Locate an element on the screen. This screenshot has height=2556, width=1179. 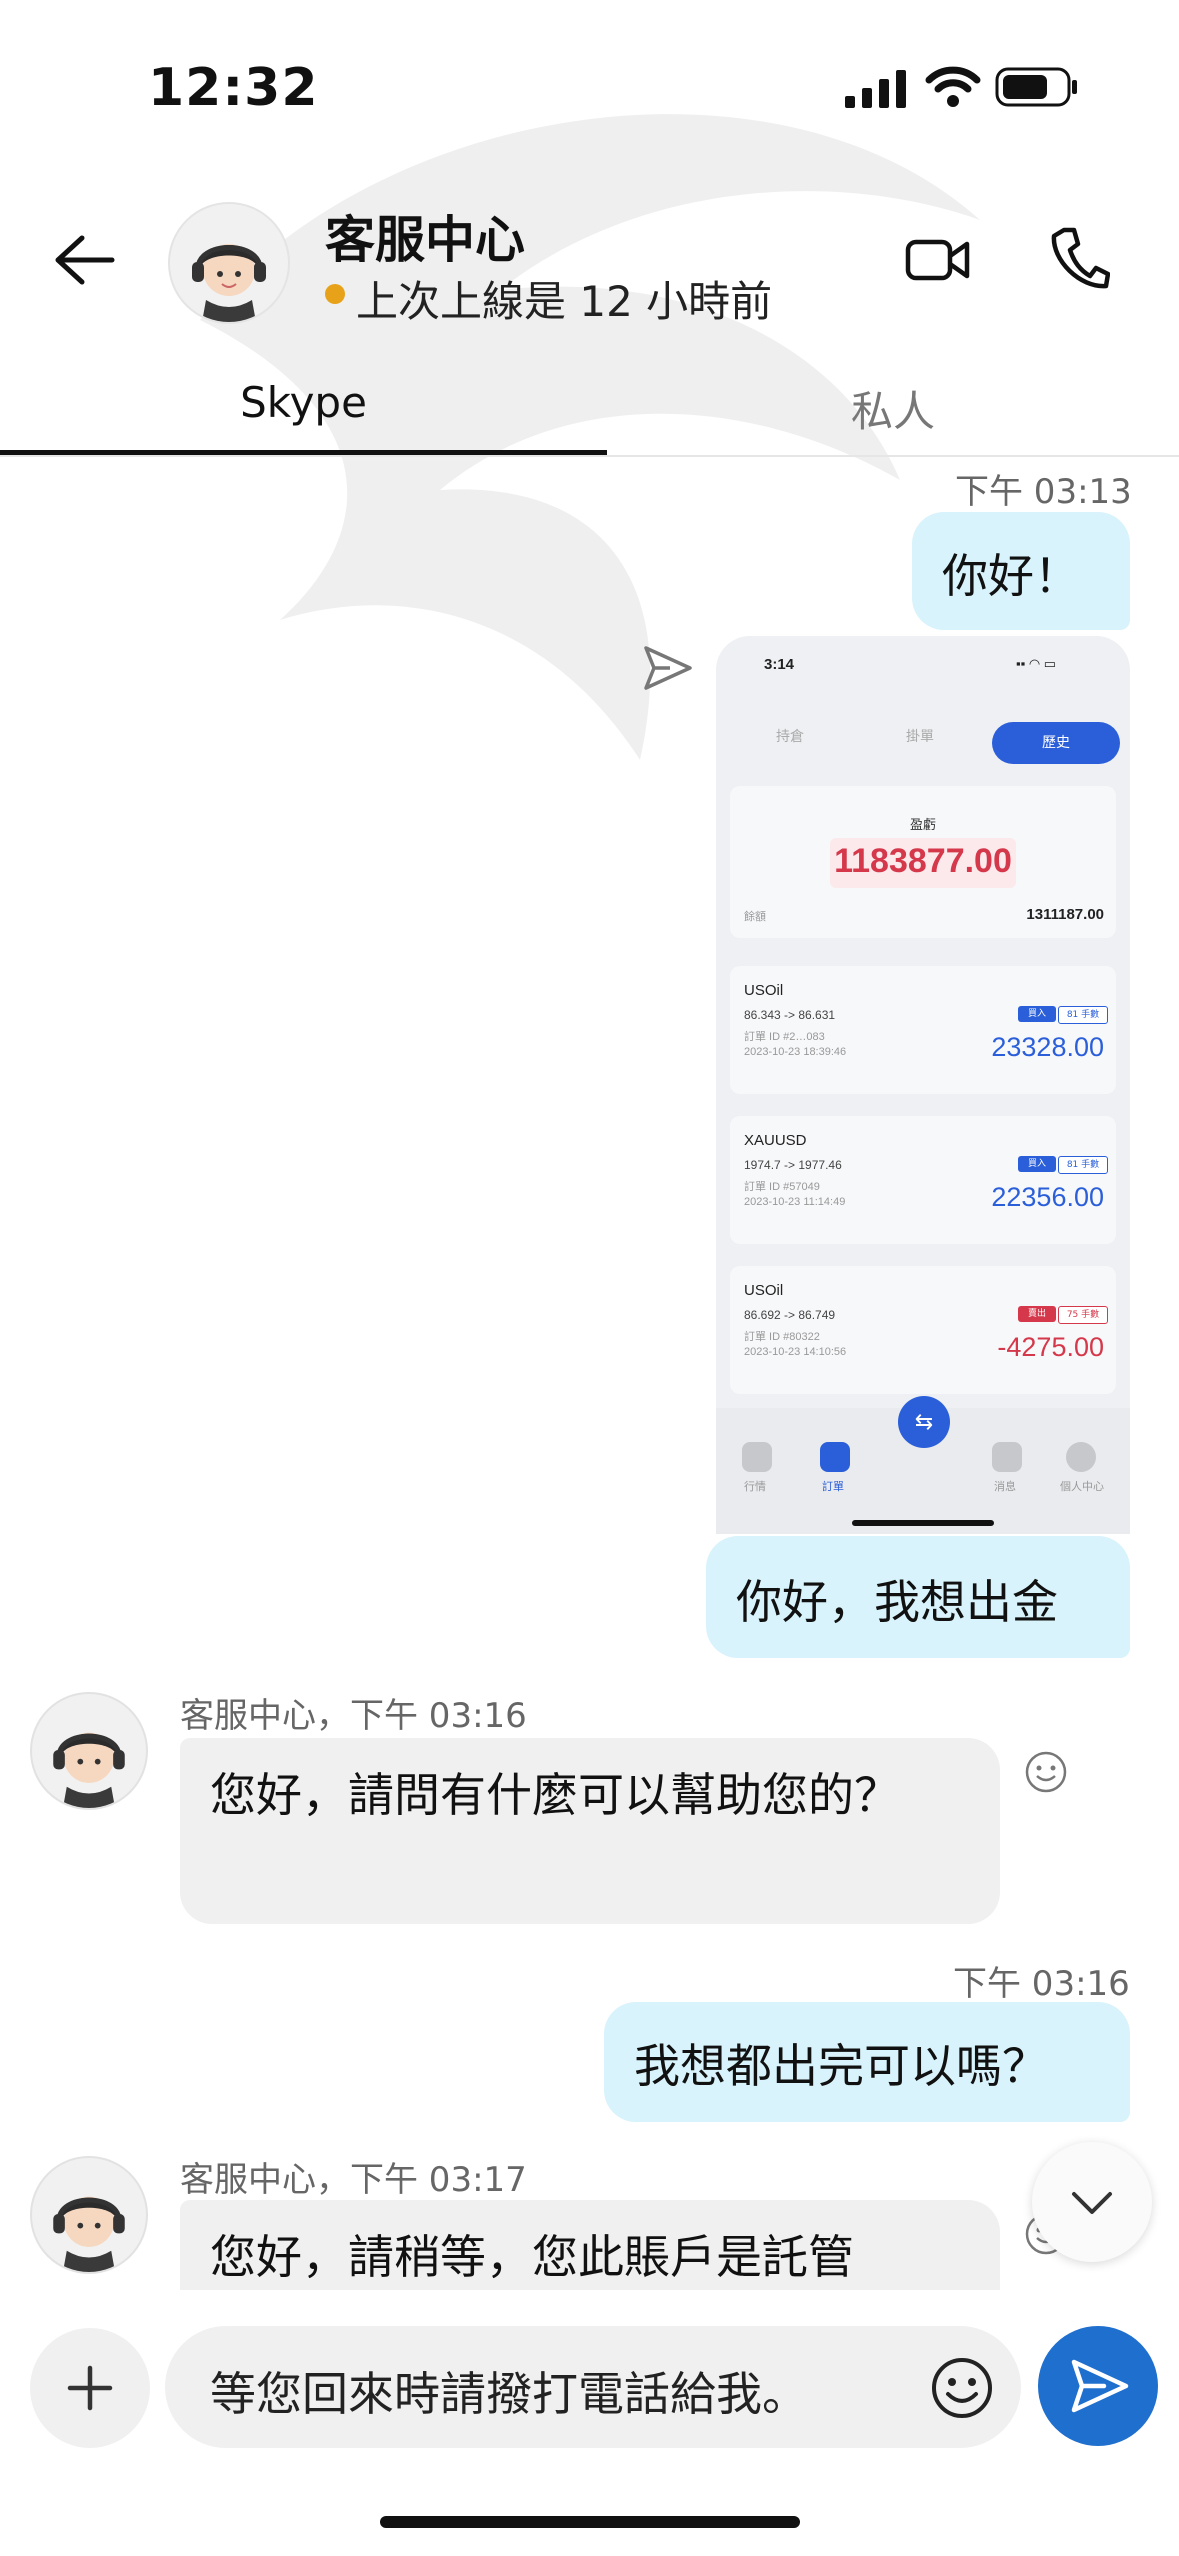
tab-private: 私人 is located at coordinates (893, 408).